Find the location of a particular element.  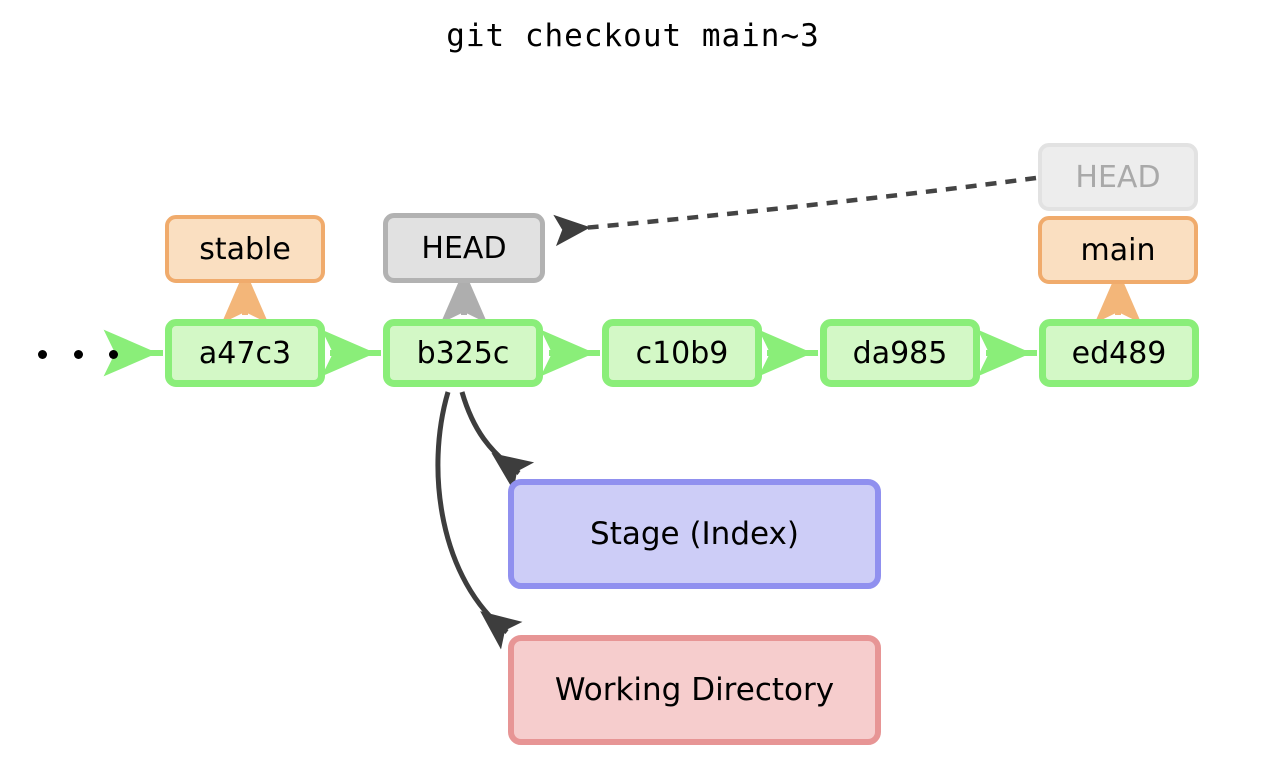

edge-head-move-dashed is located at coordinates (795, 211).